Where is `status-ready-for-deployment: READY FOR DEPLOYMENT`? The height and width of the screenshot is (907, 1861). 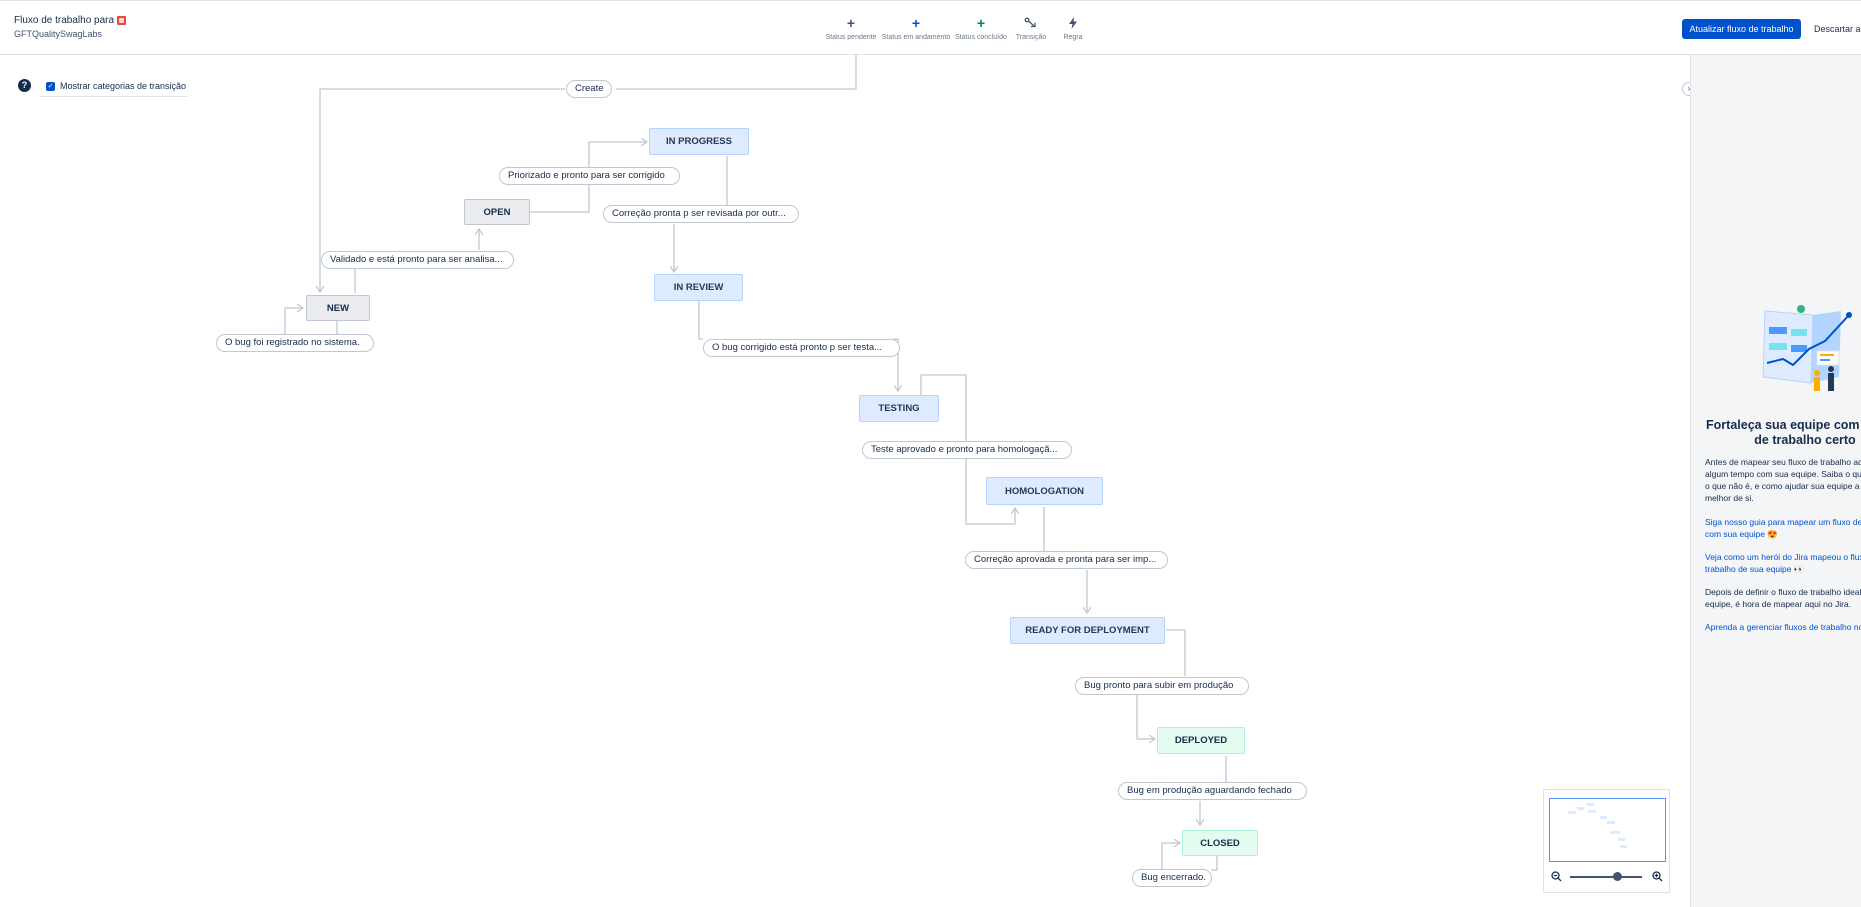 status-ready-for-deployment: READY FOR DEPLOYMENT is located at coordinates (1087, 630).